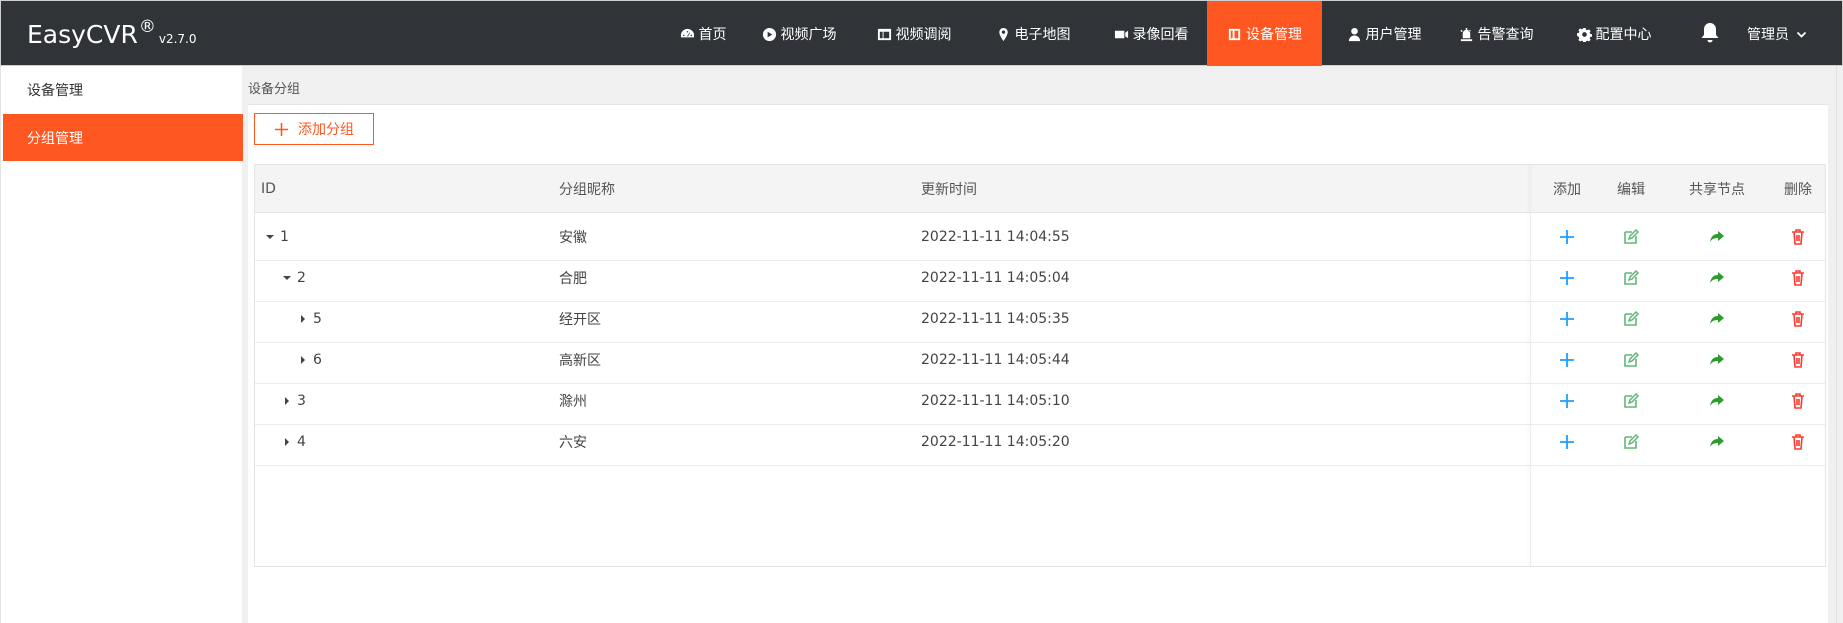 This screenshot has height=623, width=1843. Describe the element at coordinates (1354, 34) in the screenshot. I see `user-icon` at that location.